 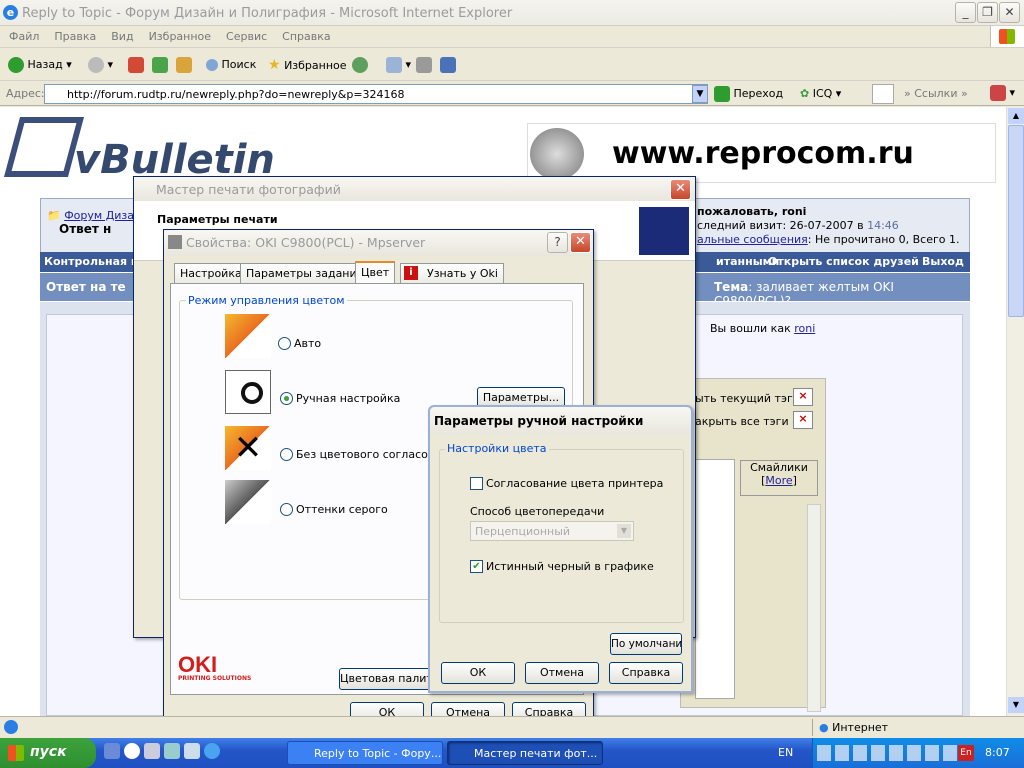 I want to click on manual-help-button: Справка, so click(x=646, y=673).